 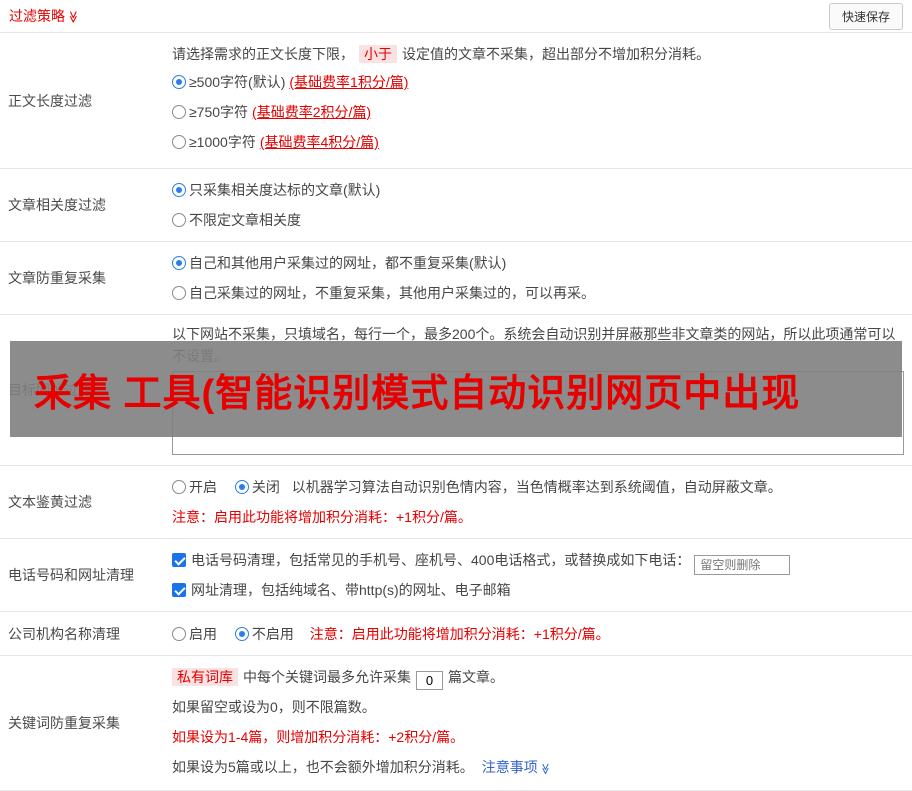 What do you see at coordinates (203, 487) in the screenshot?
I see `radio-label: 开启` at bounding box center [203, 487].